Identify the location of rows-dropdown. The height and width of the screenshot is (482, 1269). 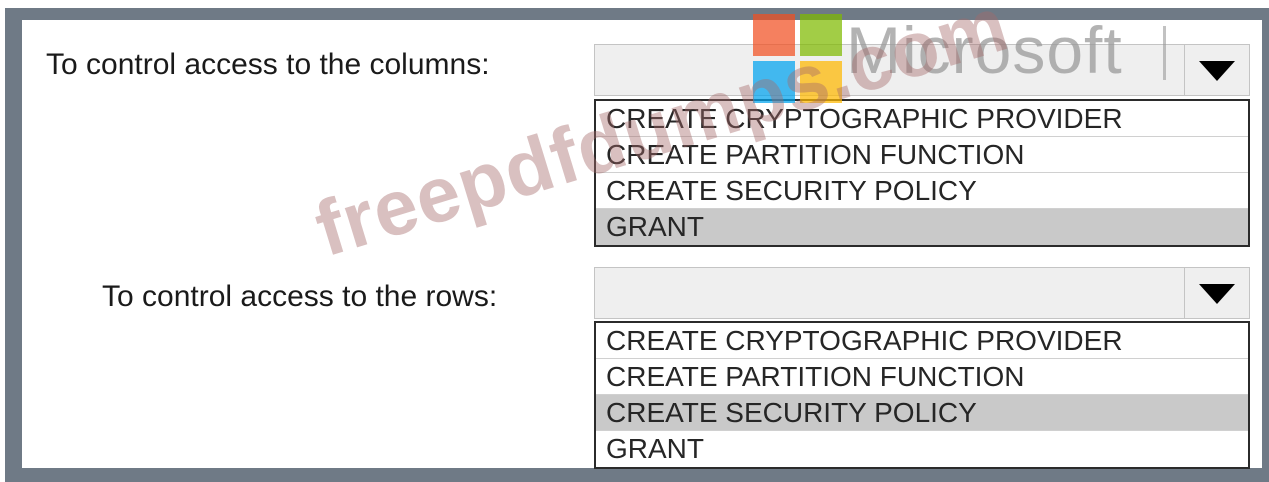
(922, 293).